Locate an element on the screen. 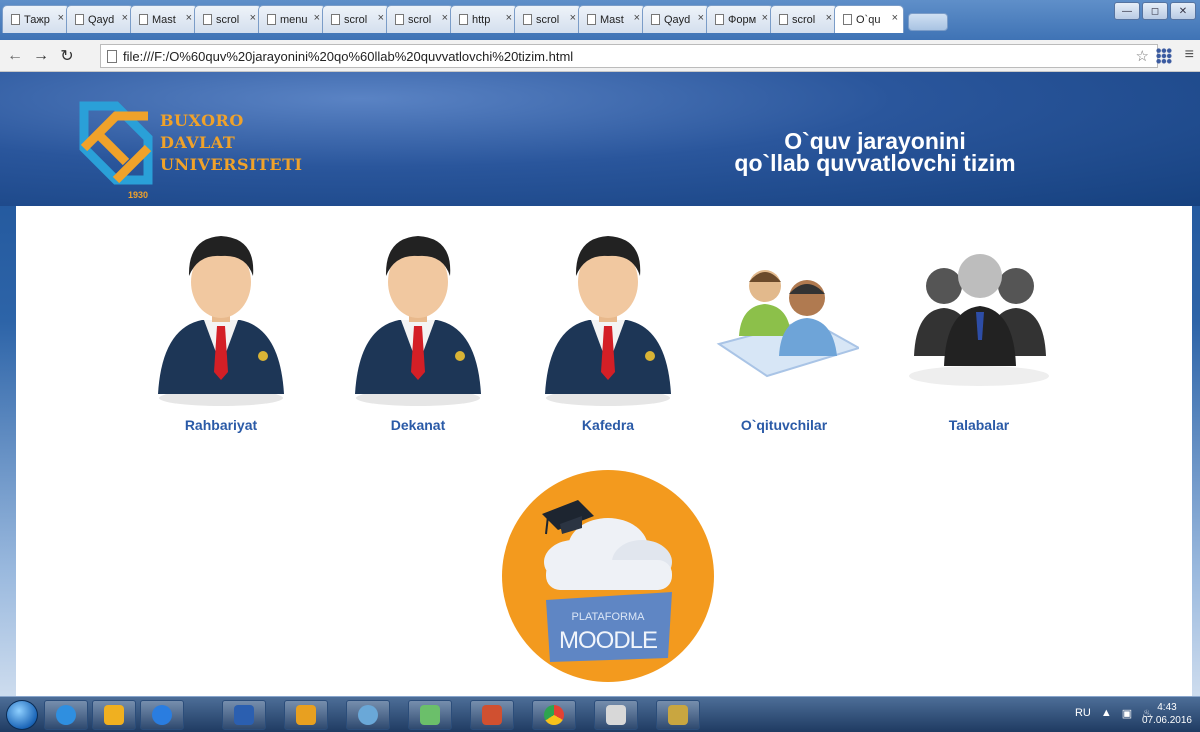 This screenshot has width=1200, height=732. clock-date: 07.06.2016 is located at coordinates (1166, 720).